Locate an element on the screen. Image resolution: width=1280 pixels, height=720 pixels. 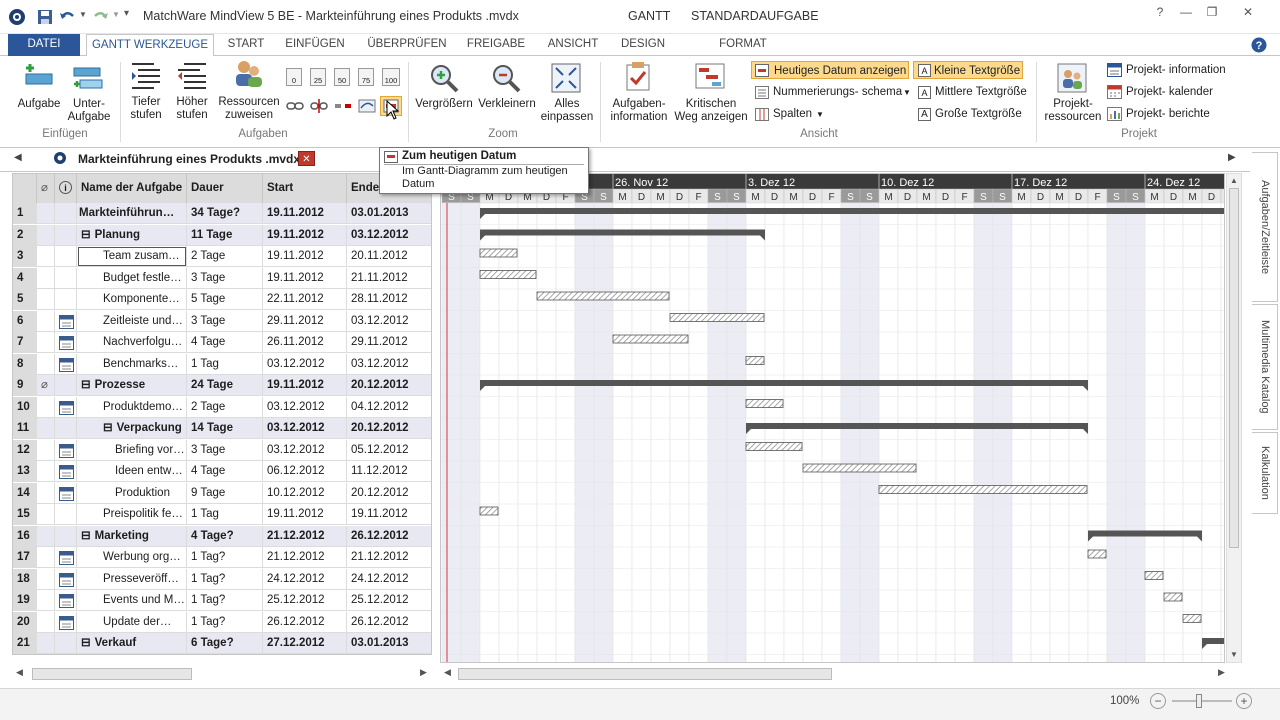
task-duration: 2 Tage is located at coordinates (225, 256).